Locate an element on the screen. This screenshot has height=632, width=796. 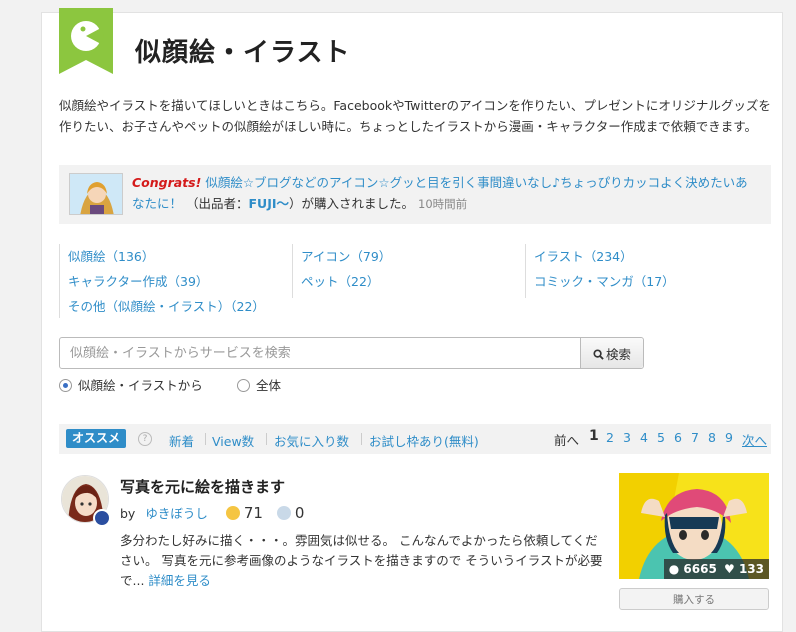
subcategory-link-other: その他（似顔絵・イラスト）（22） is located at coordinates (166, 306).